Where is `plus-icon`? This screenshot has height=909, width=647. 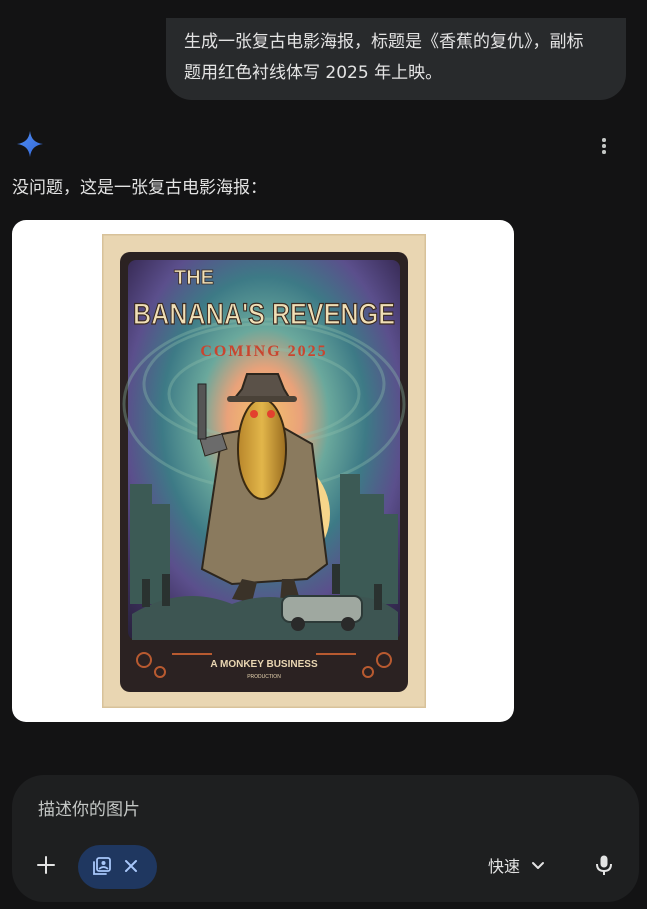 plus-icon is located at coordinates (46, 865).